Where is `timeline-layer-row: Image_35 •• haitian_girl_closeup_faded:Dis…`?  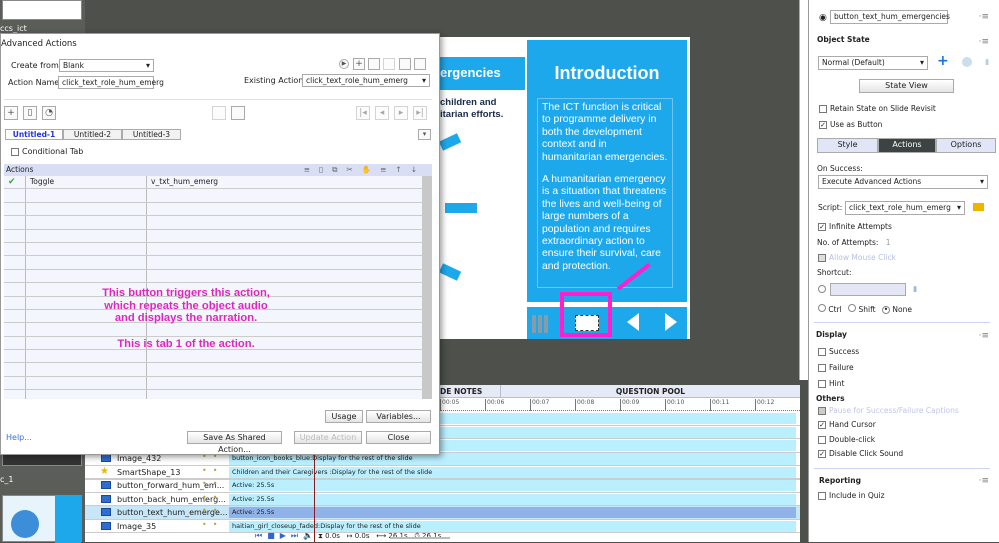 timeline-layer-row: Image_35 •• haitian_girl_closeup_faded:Dis… is located at coordinates (442, 526).